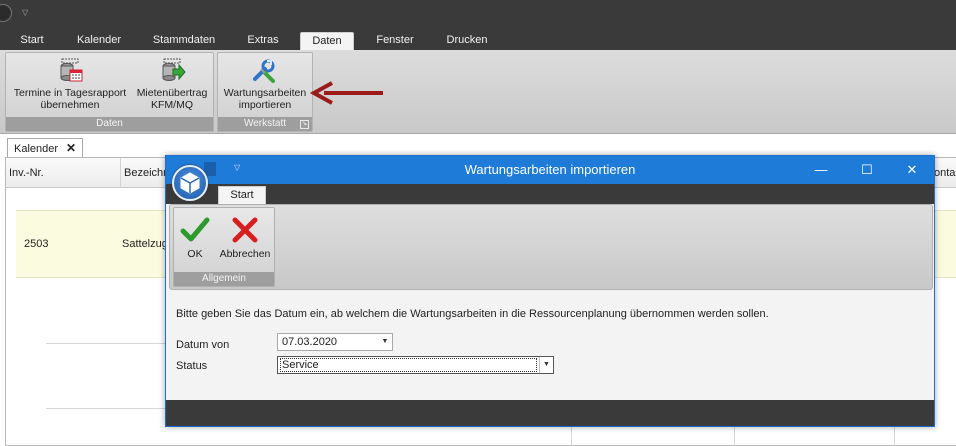  What do you see at coordinates (304, 124) in the screenshot?
I see `dialog-launcher-icon: ↘` at bounding box center [304, 124].